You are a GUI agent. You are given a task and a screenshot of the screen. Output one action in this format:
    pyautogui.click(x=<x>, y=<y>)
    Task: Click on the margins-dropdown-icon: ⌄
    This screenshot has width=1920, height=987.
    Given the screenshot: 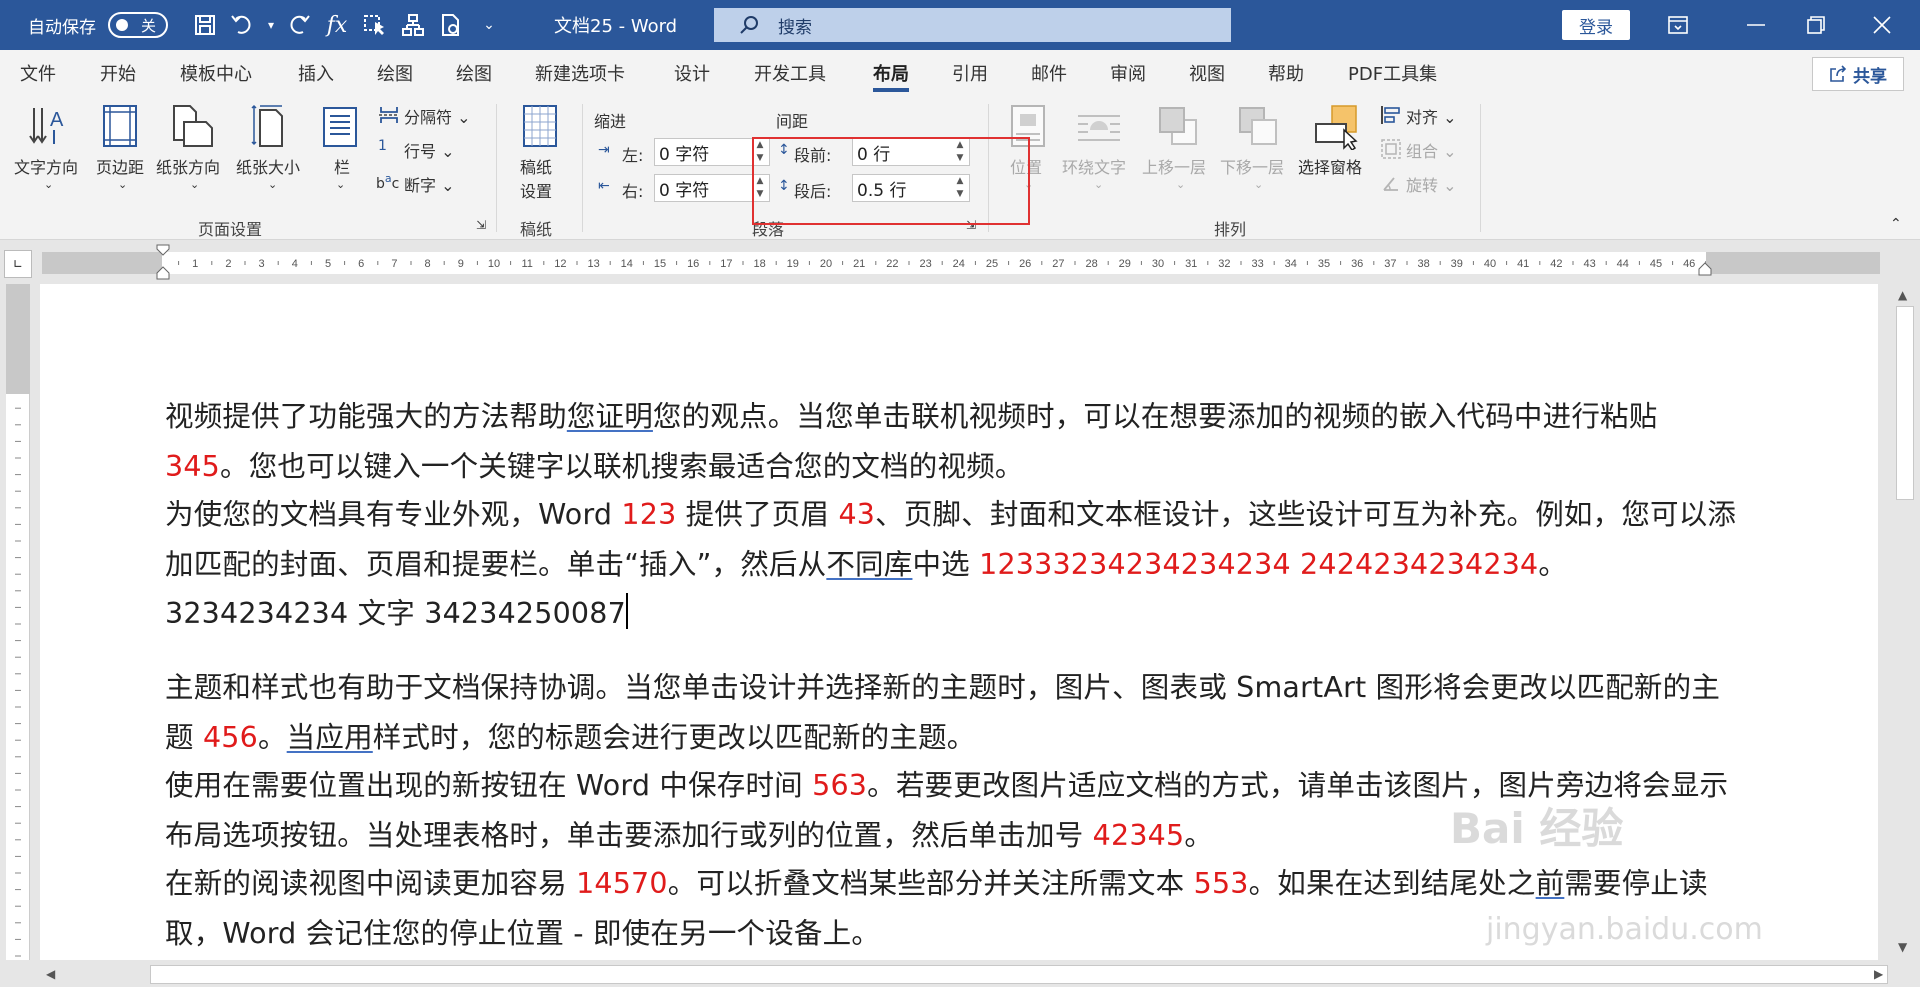 What is the action you would take?
    pyautogui.click(x=122, y=184)
    